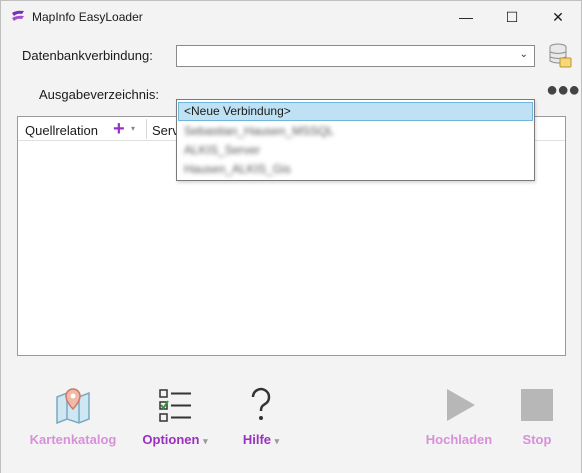  I want to click on dropdown-item: ALKIS_Server, so click(355, 150).